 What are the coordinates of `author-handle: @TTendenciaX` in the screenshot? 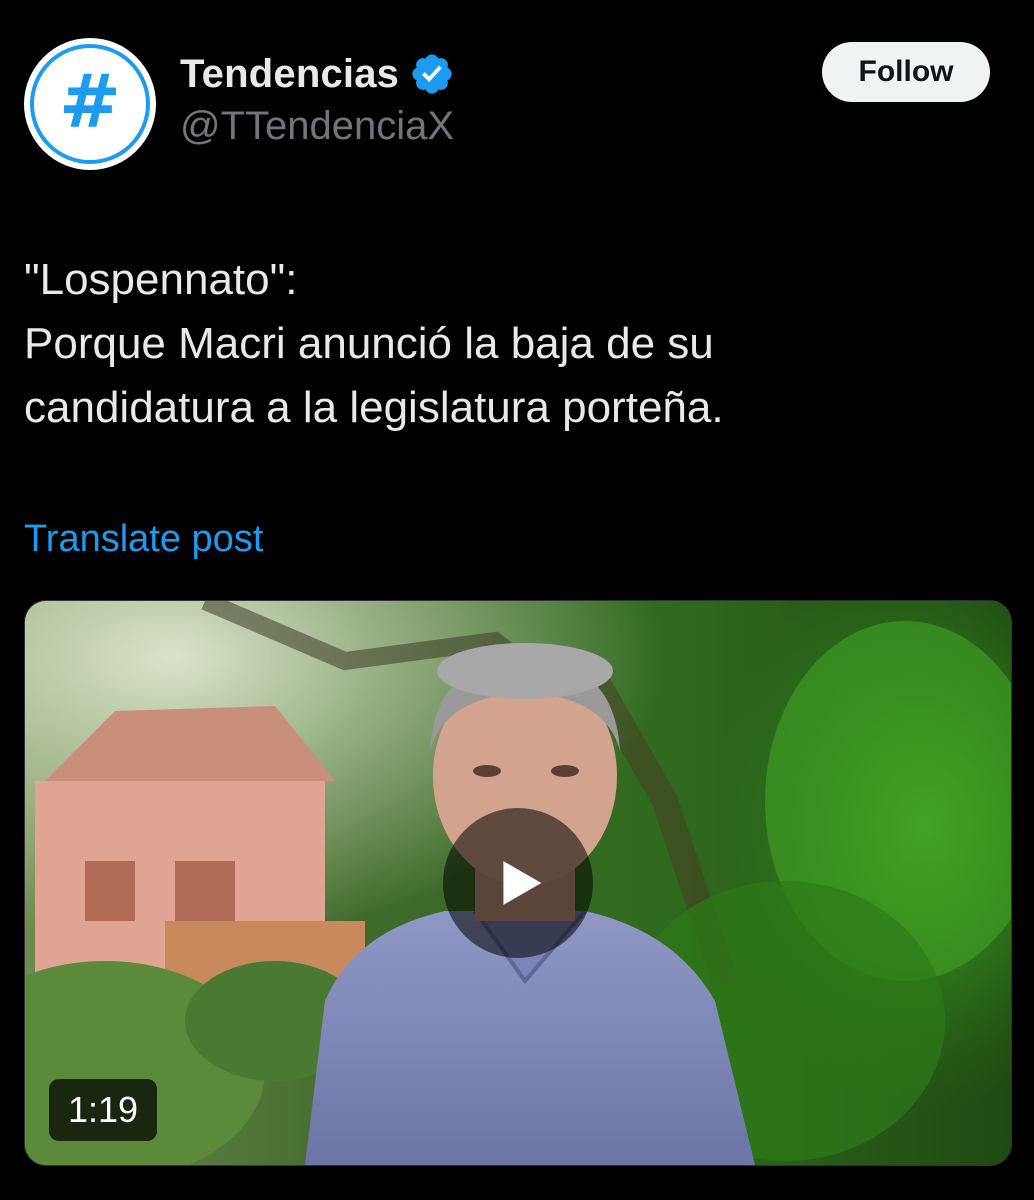 It's located at (317, 126).